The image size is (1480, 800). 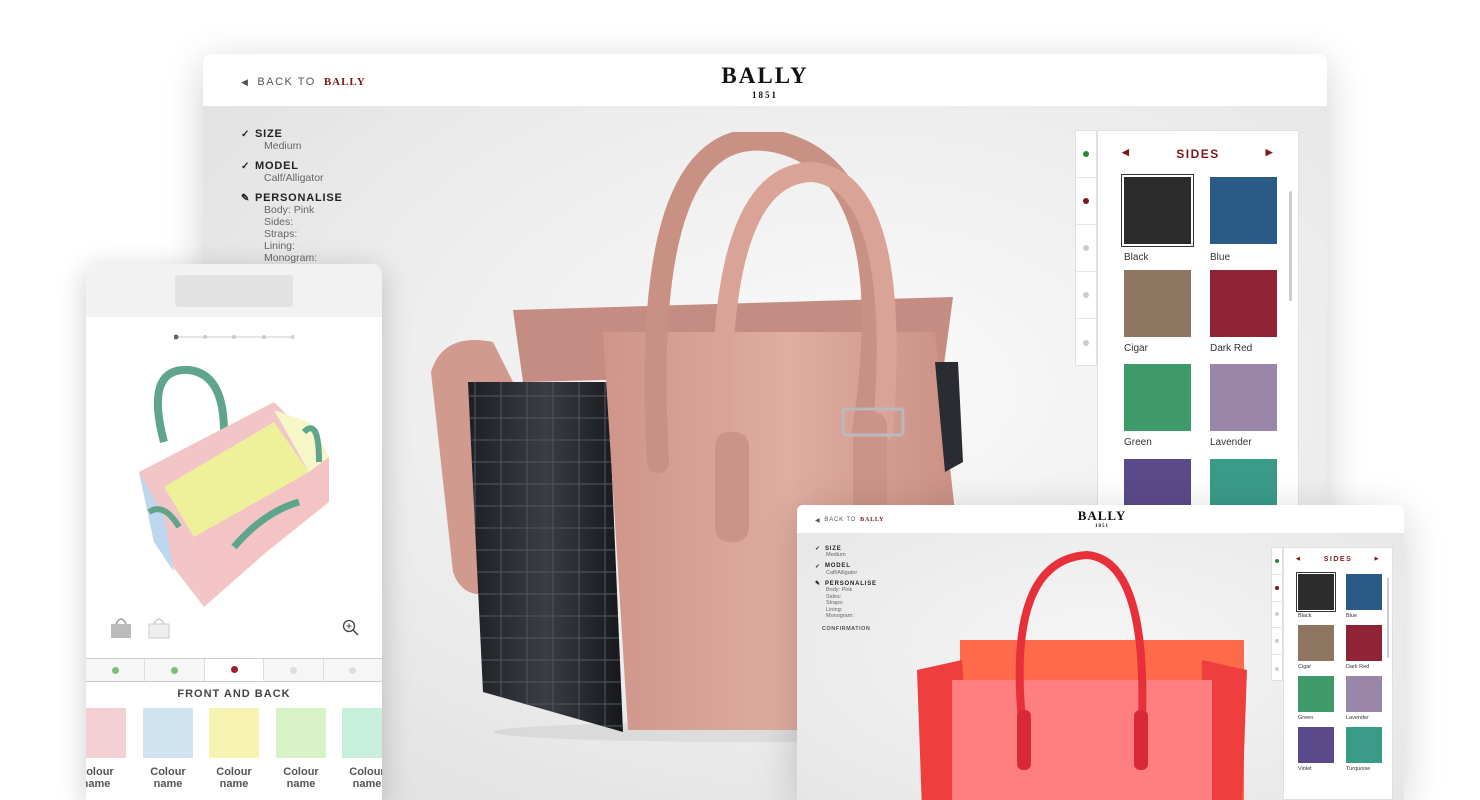 I want to click on swatch-label: Lavender, so click(x=1231, y=442).